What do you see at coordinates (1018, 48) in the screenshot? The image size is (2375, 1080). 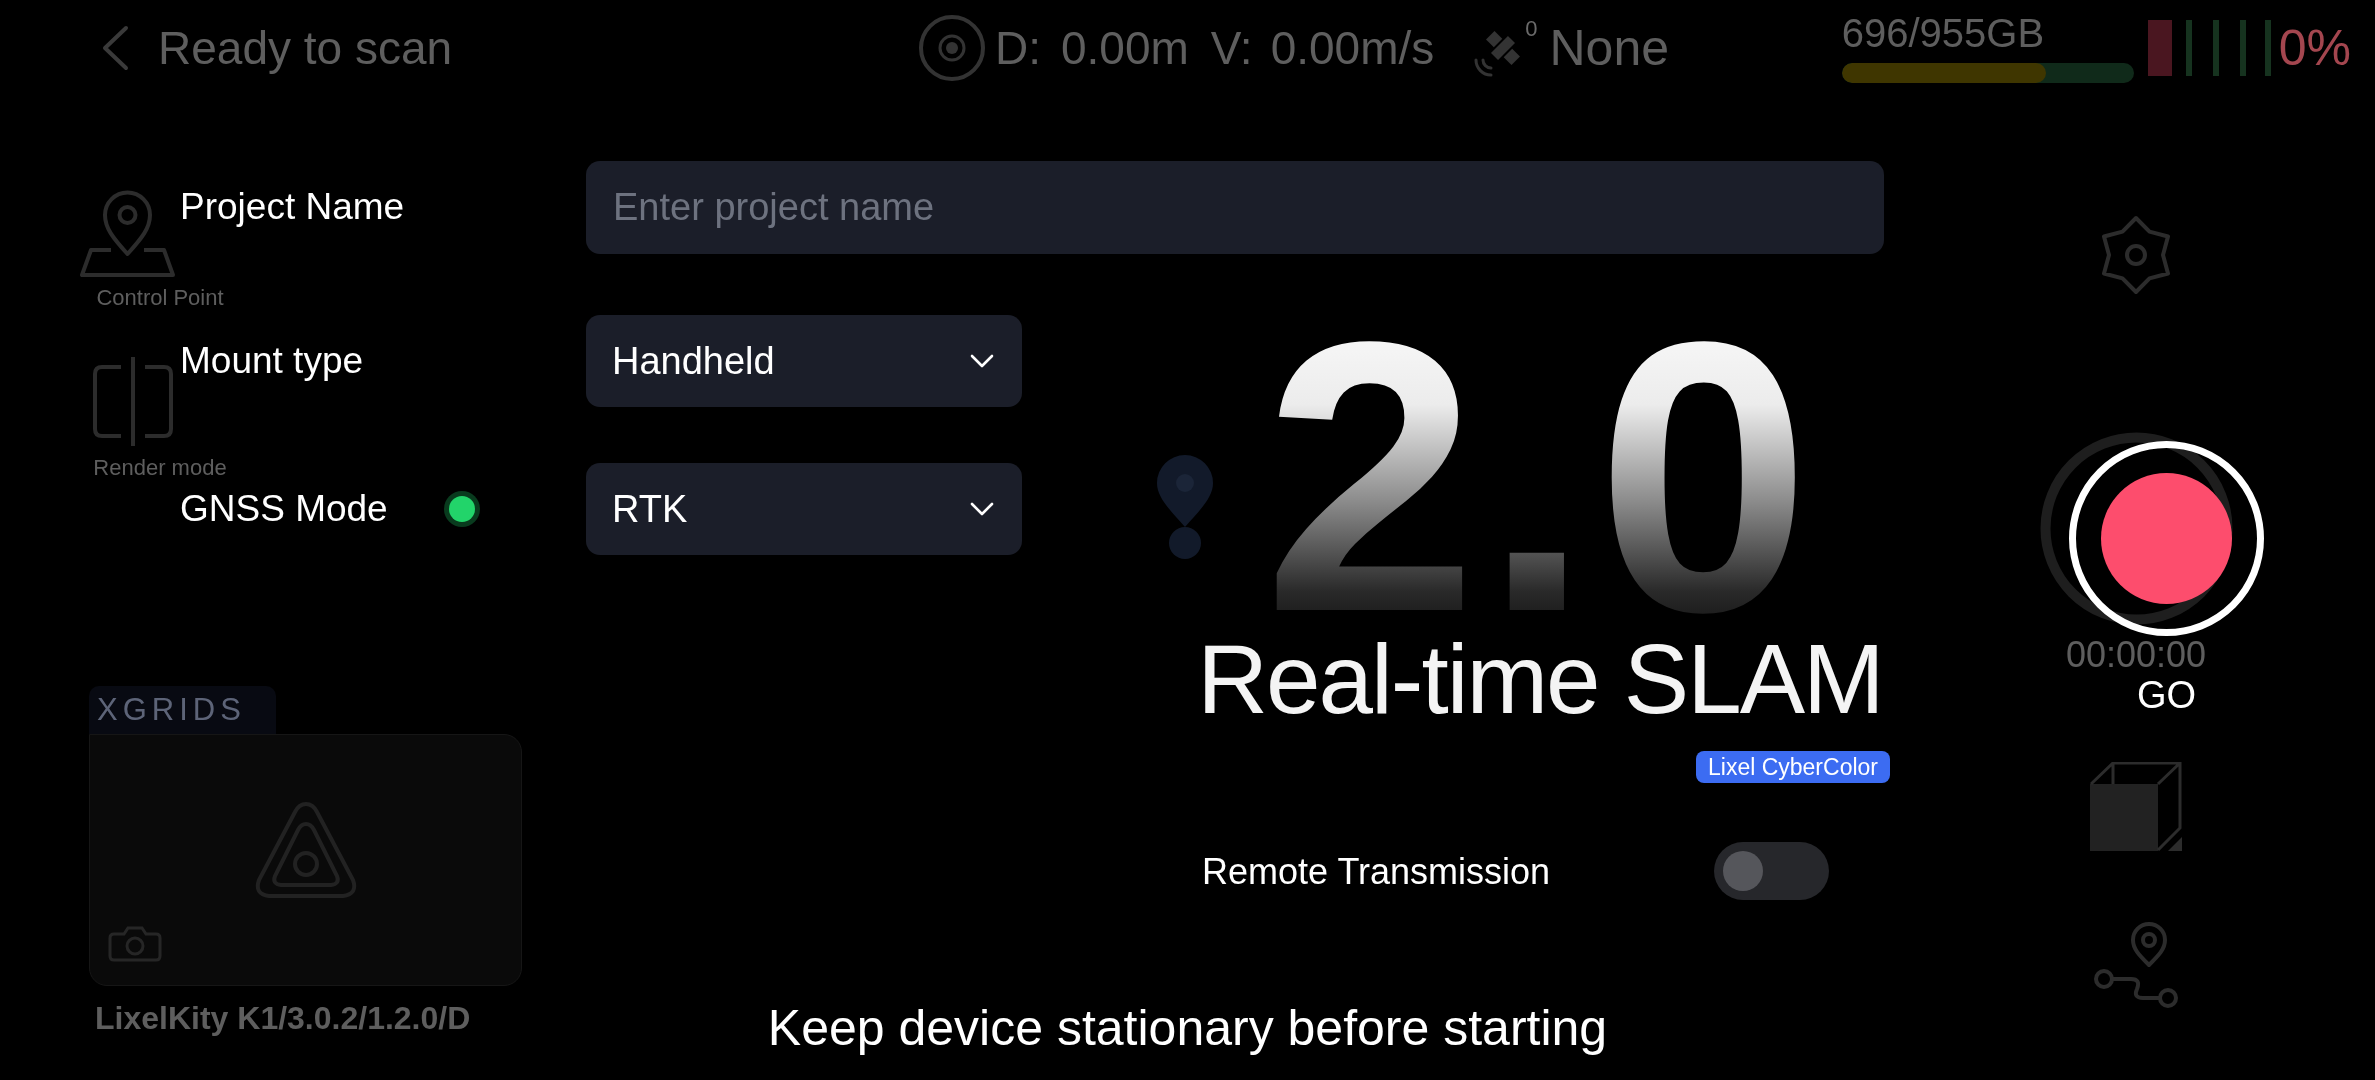 I see `distance-label: D:` at bounding box center [1018, 48].